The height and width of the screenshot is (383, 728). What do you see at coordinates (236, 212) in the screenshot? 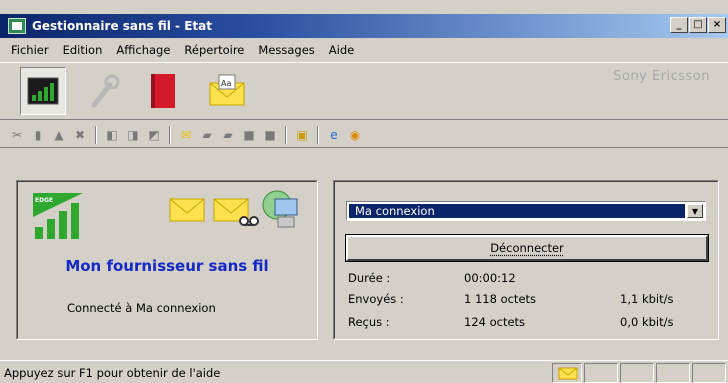
I see `voicemail-envelope-icon` at bounding box center [236, 212].